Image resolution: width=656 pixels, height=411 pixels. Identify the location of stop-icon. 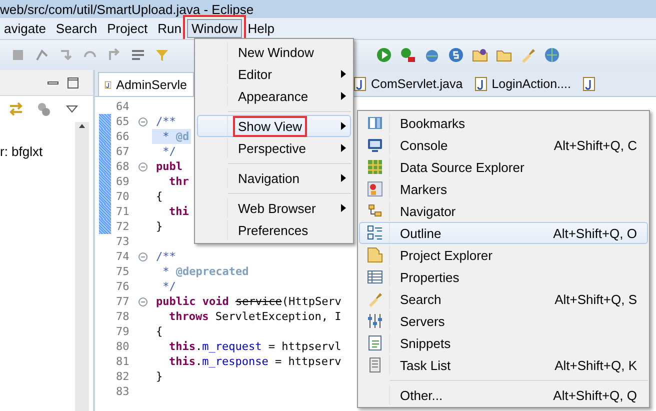
(18, 55).